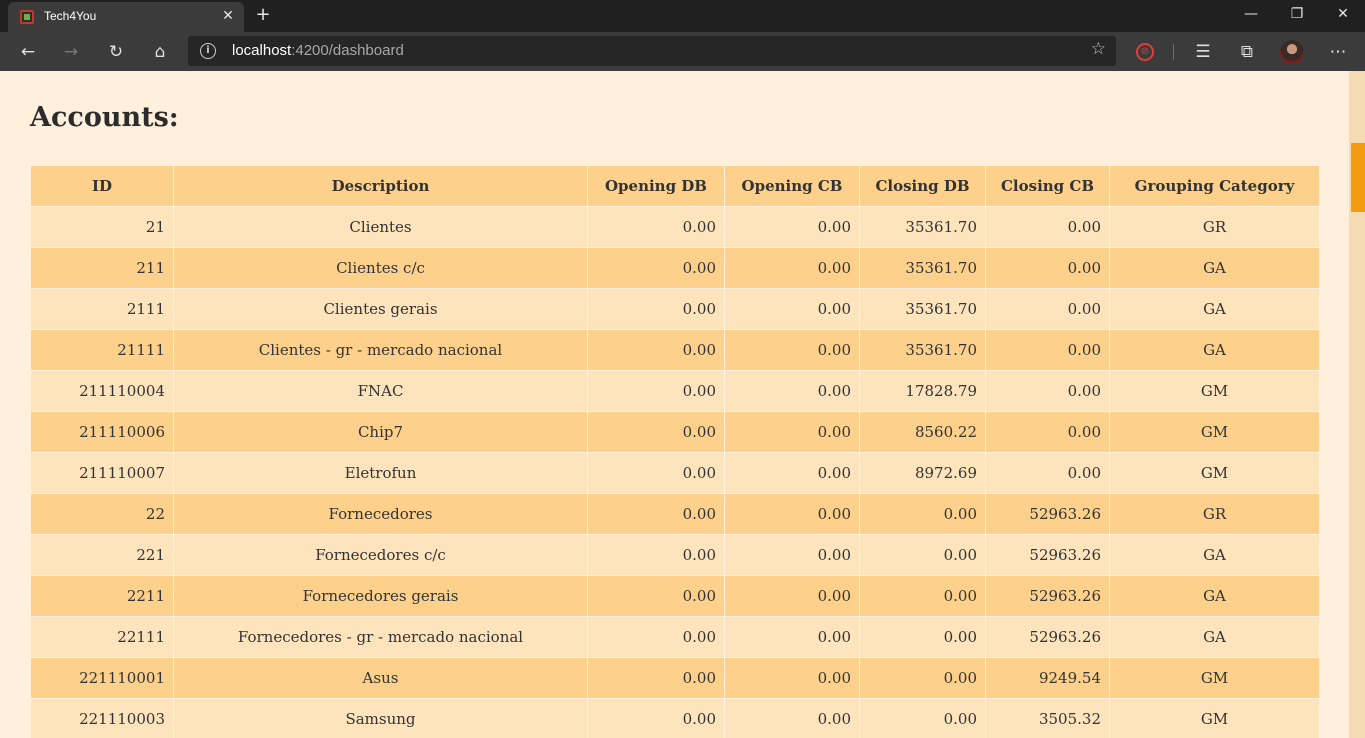 Image resolution: width=1365 pixels, height=738 pixels. I want to click on home-icon: ⌂, so click(160, 52).